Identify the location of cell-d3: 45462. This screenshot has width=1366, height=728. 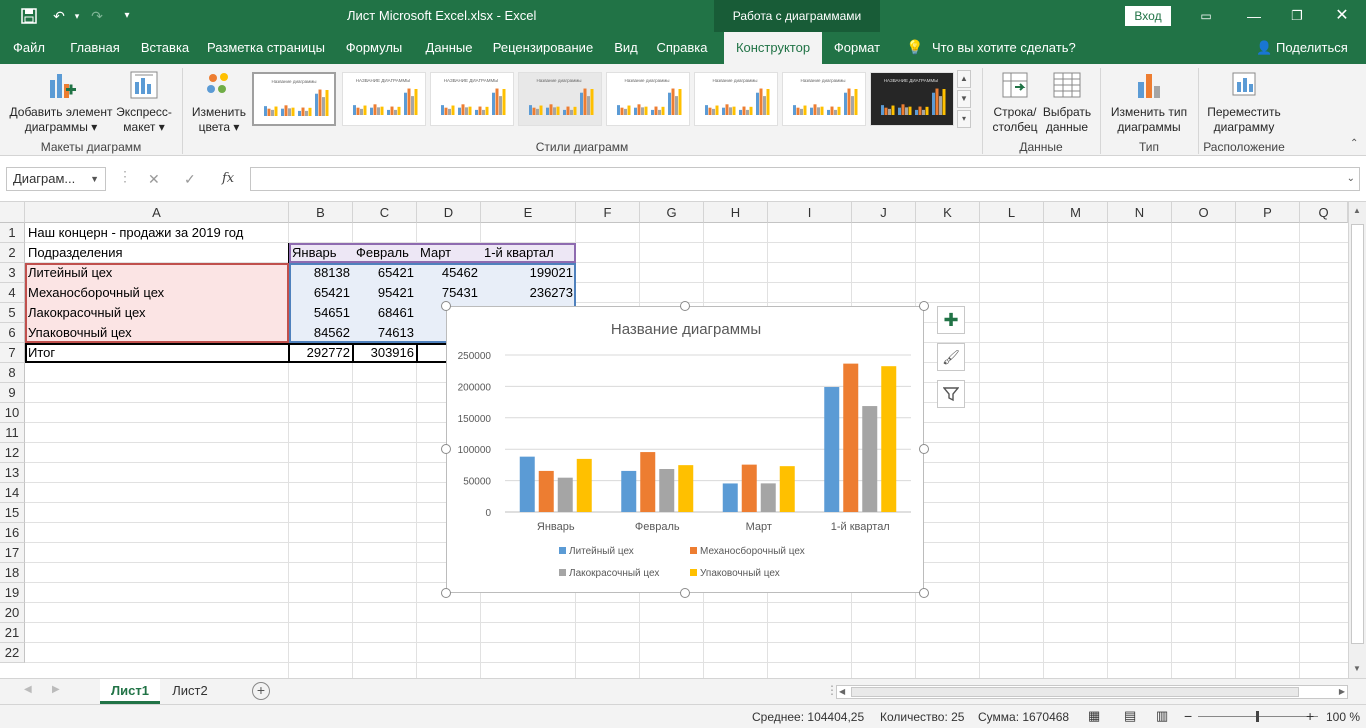
(449, 273).